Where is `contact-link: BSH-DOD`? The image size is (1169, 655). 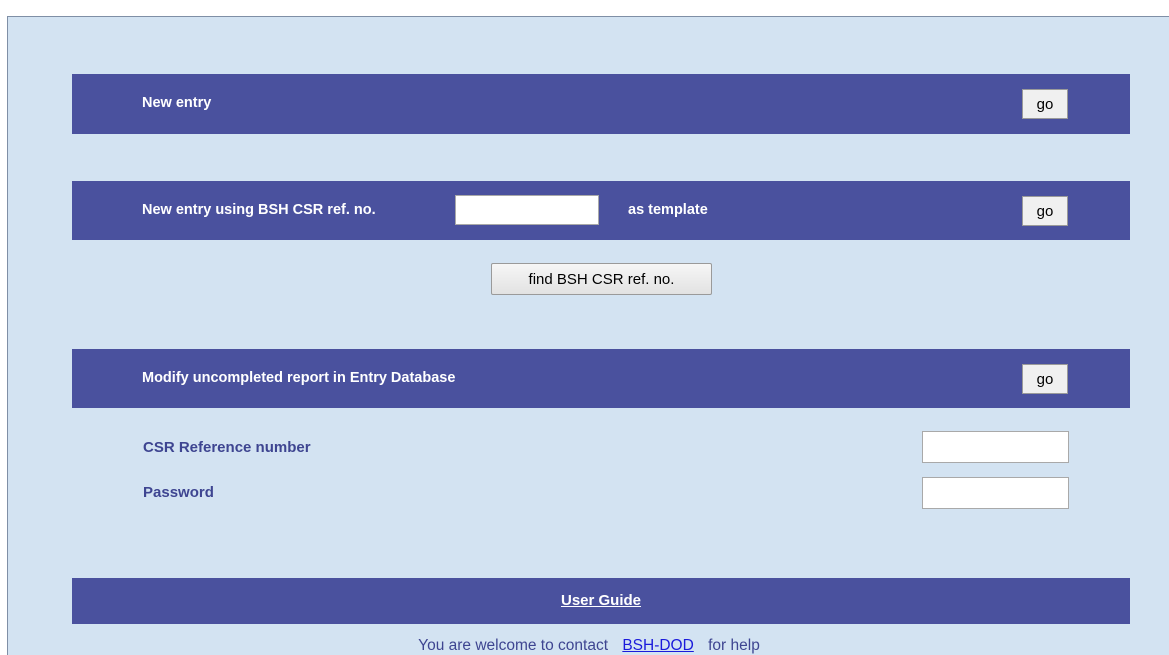
contact-link: BSH-DOD is located at coordinates (657, 645).